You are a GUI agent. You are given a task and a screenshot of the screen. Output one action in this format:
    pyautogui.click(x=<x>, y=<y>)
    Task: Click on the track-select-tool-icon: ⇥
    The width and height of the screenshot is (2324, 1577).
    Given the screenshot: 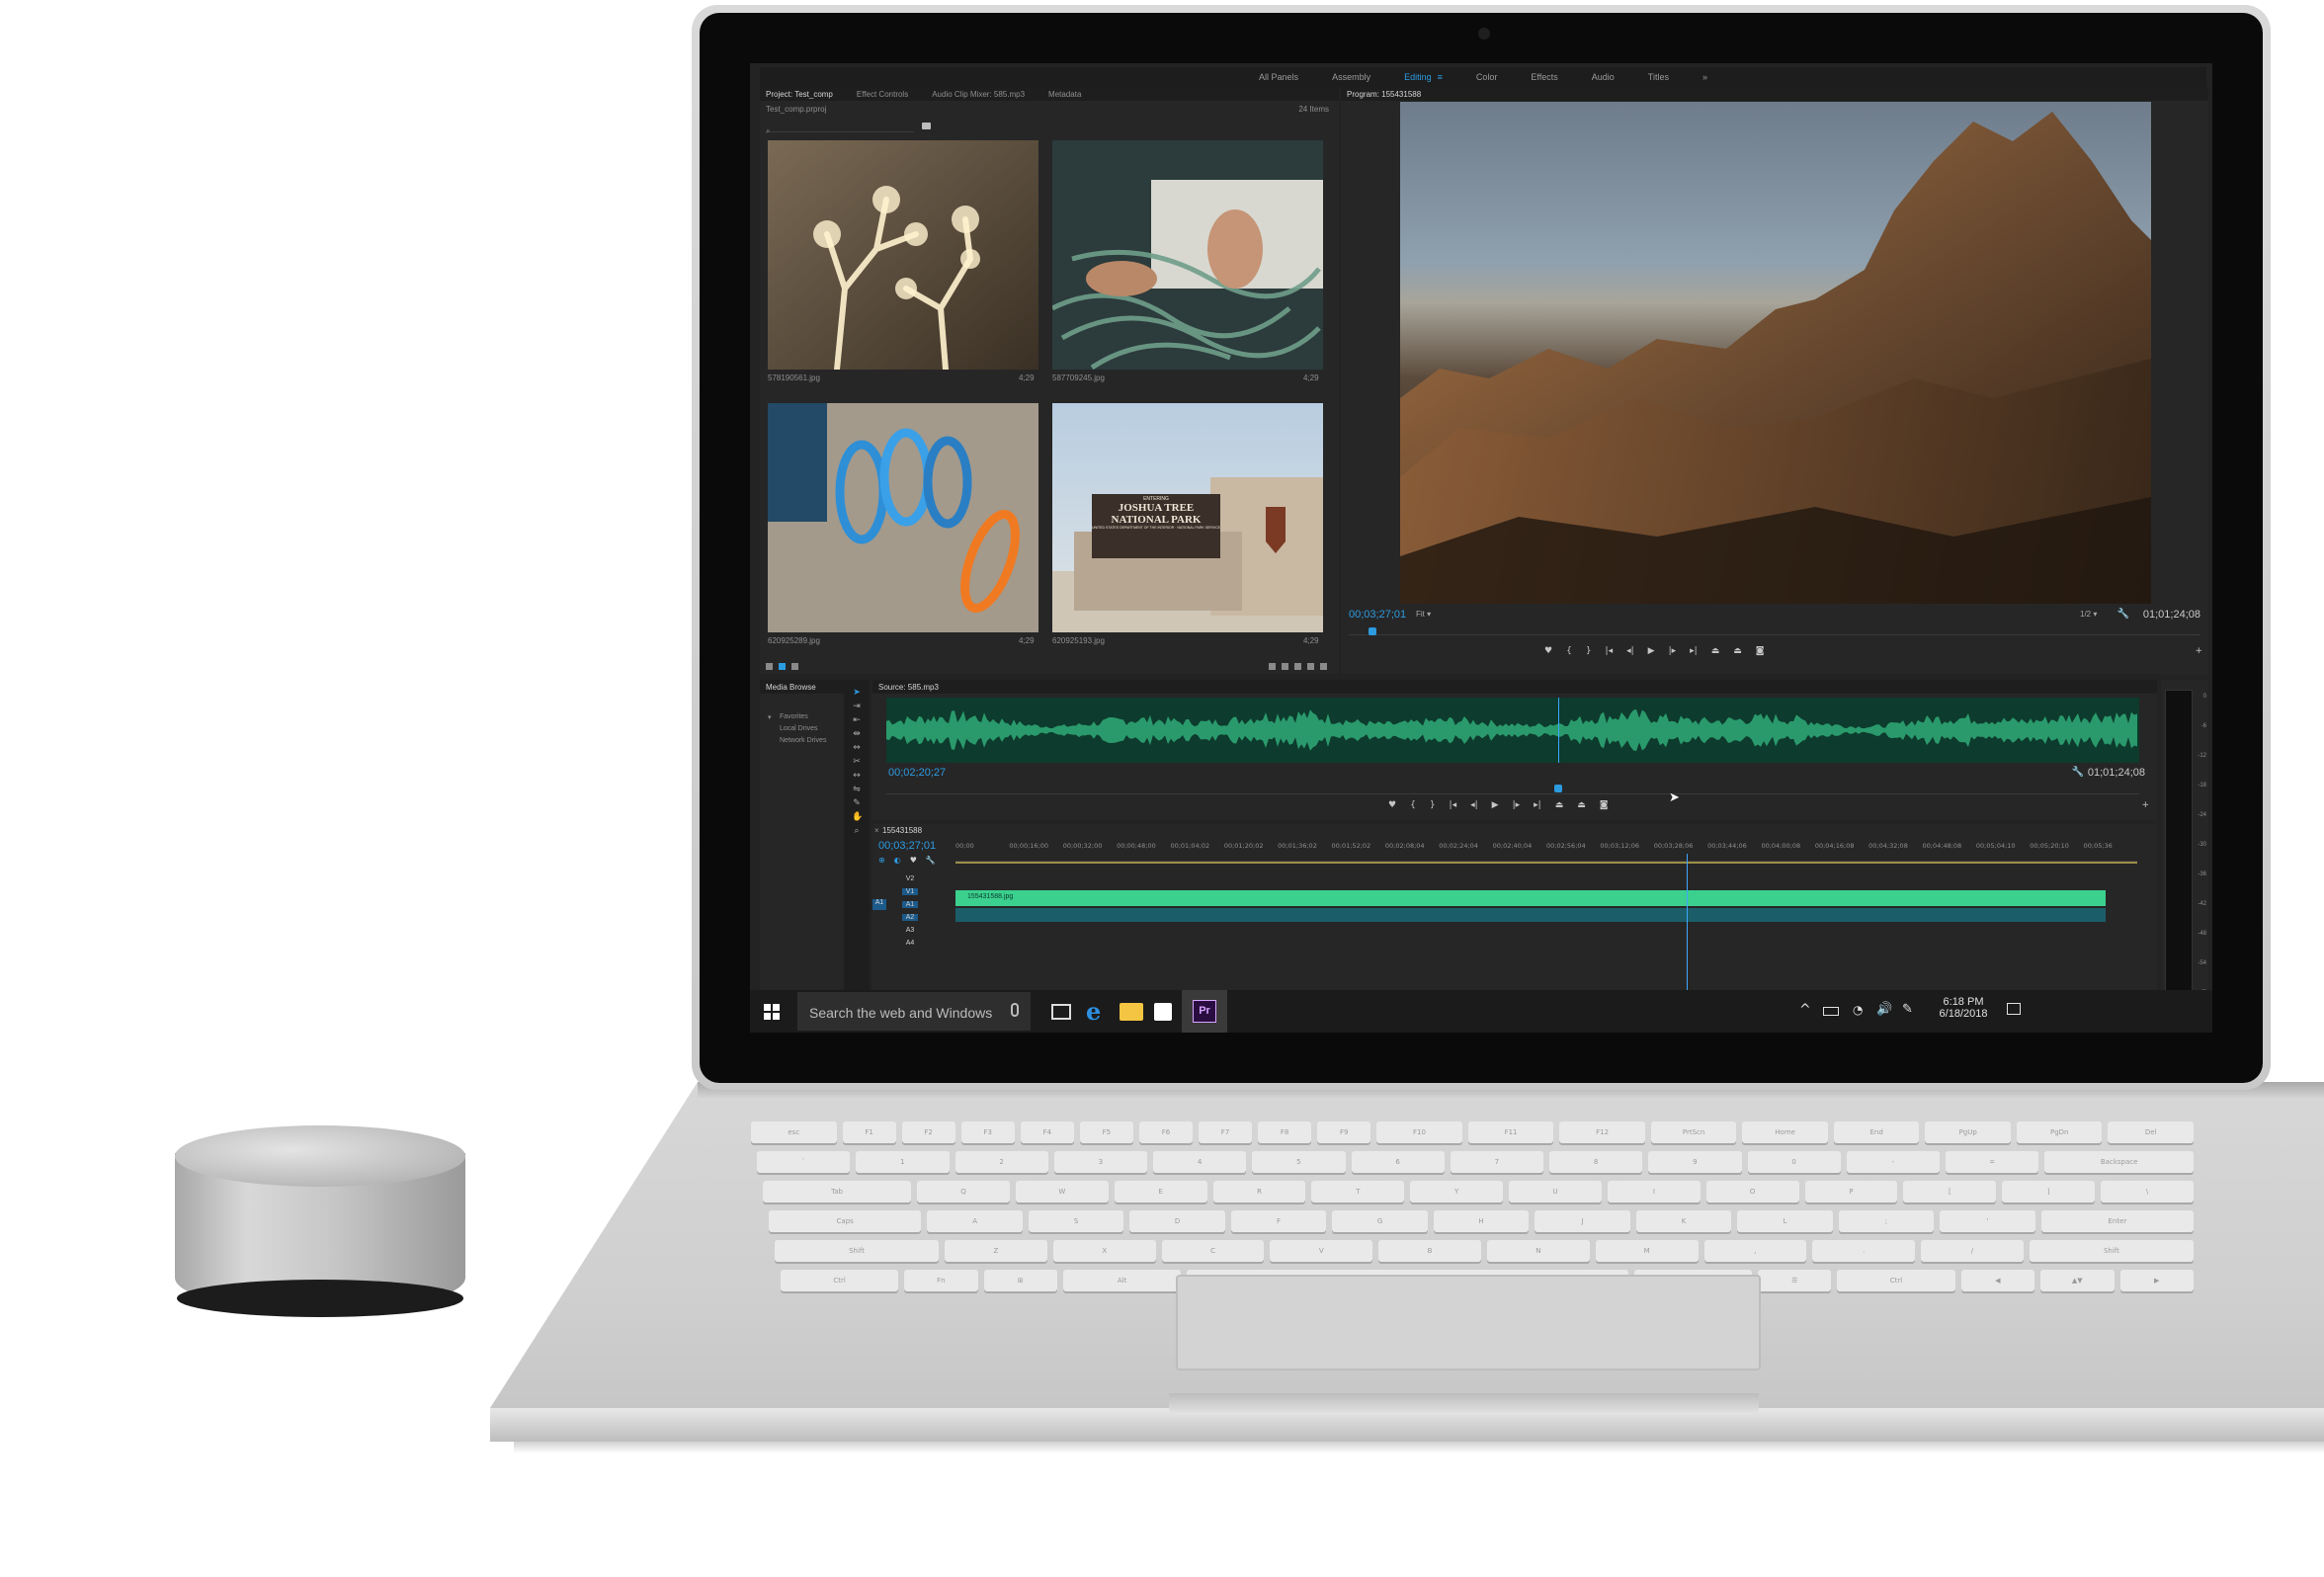 What is the action you would take?
    pyautogui.click(x=857, y=706)
    